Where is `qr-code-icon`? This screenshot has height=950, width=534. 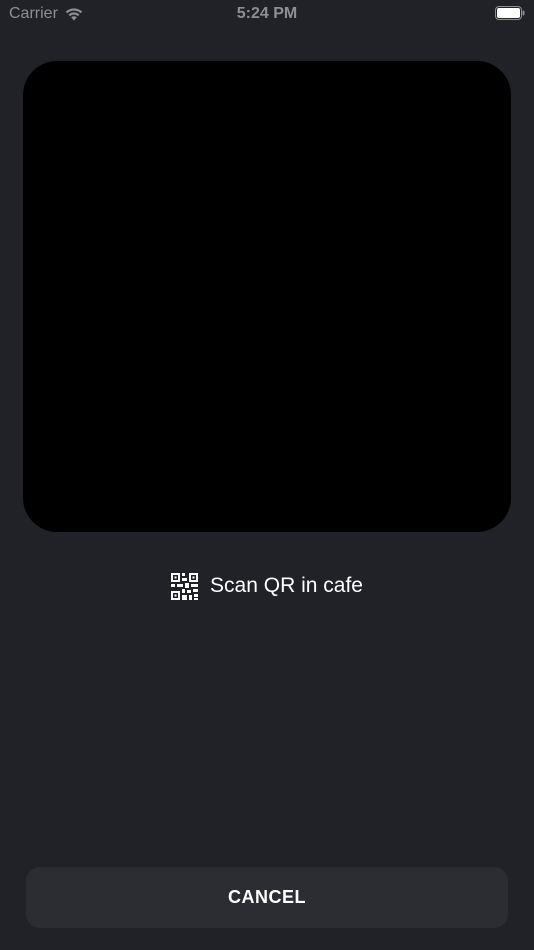
qr-code-icon is located at coordinates (185, 586).